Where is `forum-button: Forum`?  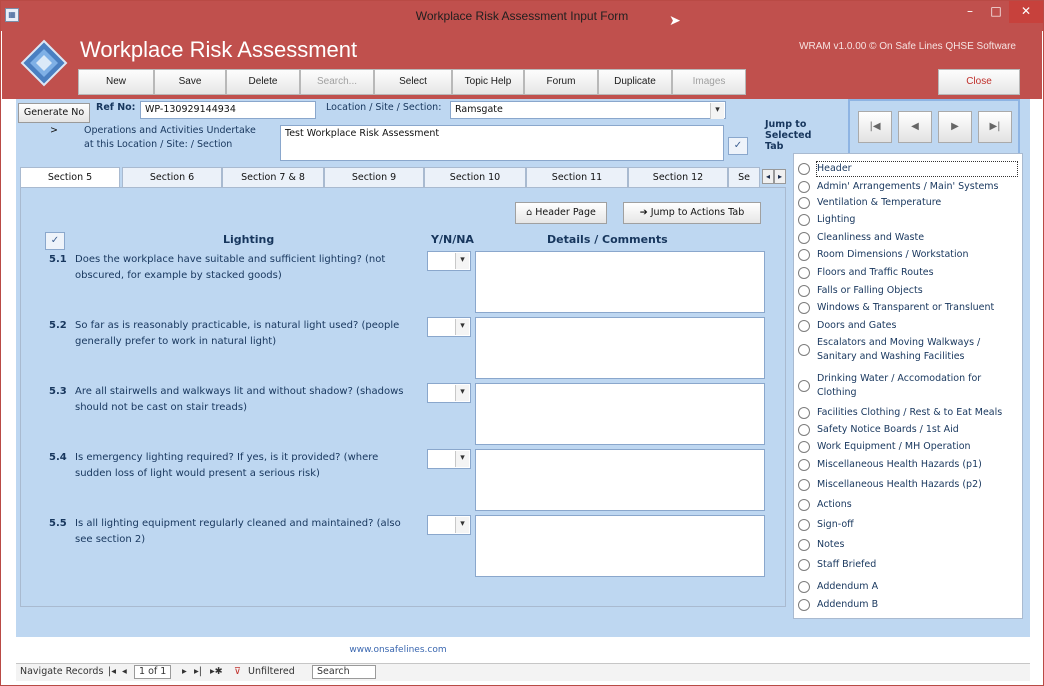
forum-button: Forum is located at coordinates (561, 82).